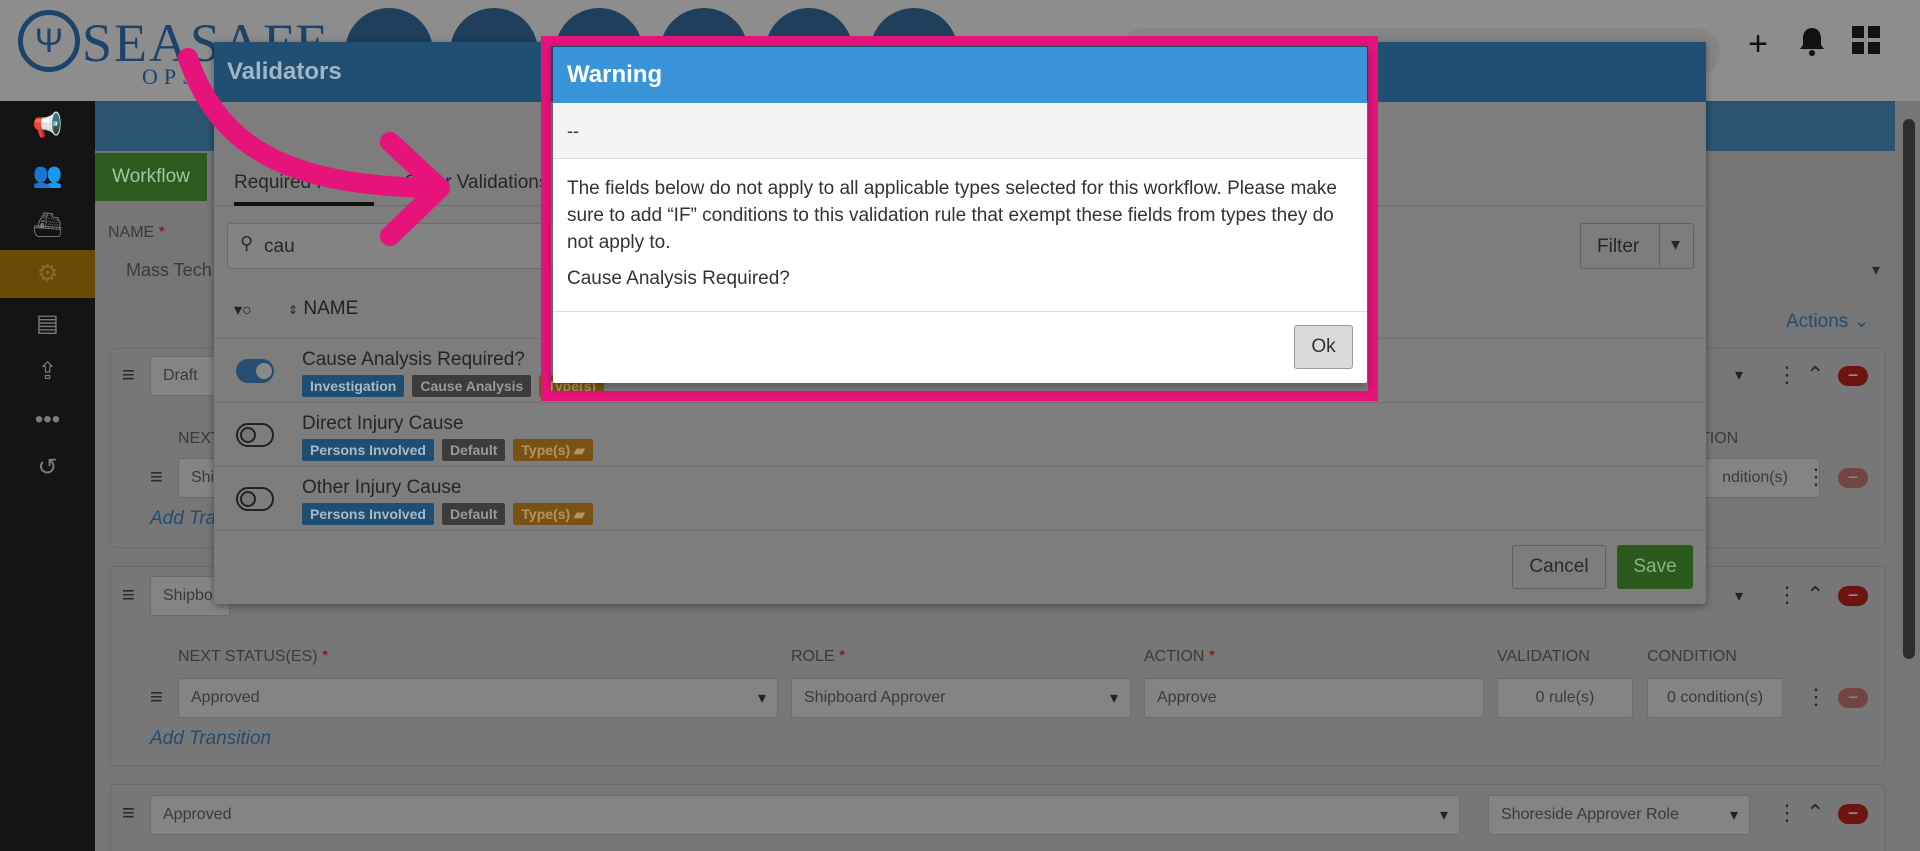 Image resolution: width=1920 pixels, height=851 pixels. Describe the element at coordinates (1323, 347) in the screenshot. I see `ok-button: Ok` at that location.